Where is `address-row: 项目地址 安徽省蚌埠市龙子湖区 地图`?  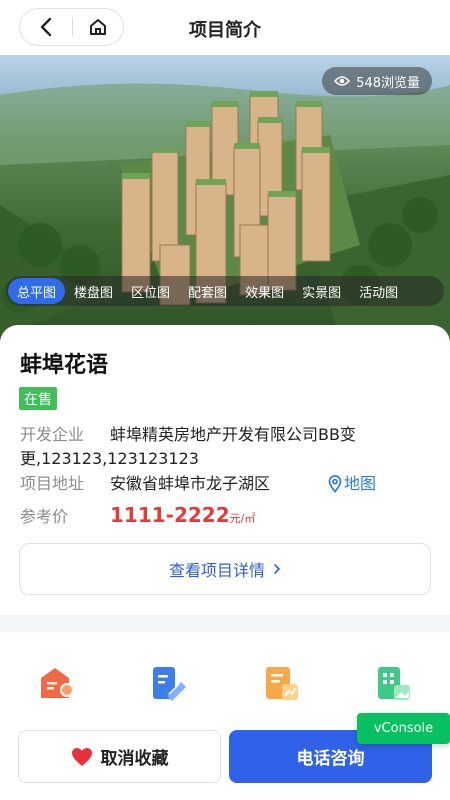
address-row: 项目地址 安徽省蚌埠市龙子湖区 地图 is located at coordinates (225, 484).